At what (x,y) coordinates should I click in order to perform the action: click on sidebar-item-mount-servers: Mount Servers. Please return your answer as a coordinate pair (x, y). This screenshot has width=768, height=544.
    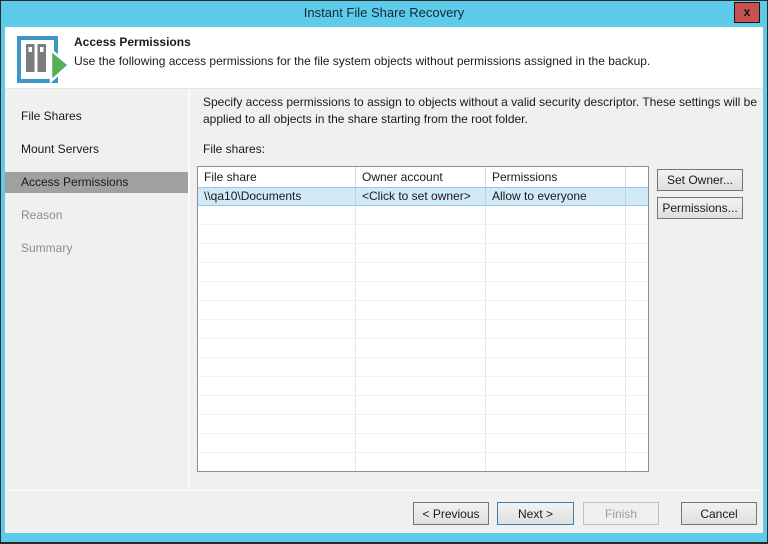
    Looking at the image, I should click on (96, 149).